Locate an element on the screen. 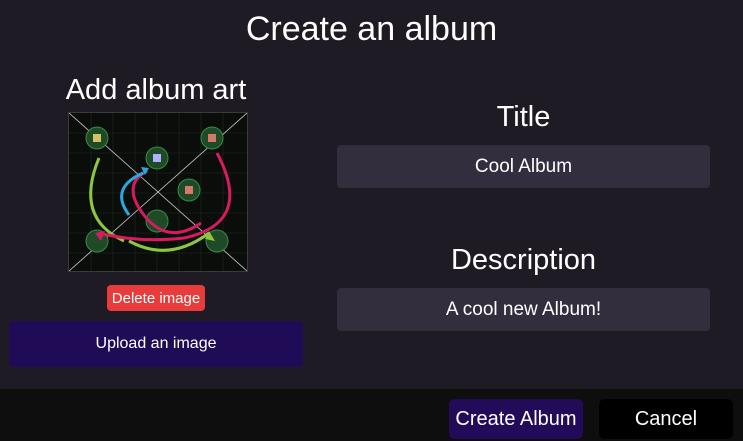 This screenshot has height=441, width=743. album-art-preview is located at coordinates (158, 192).